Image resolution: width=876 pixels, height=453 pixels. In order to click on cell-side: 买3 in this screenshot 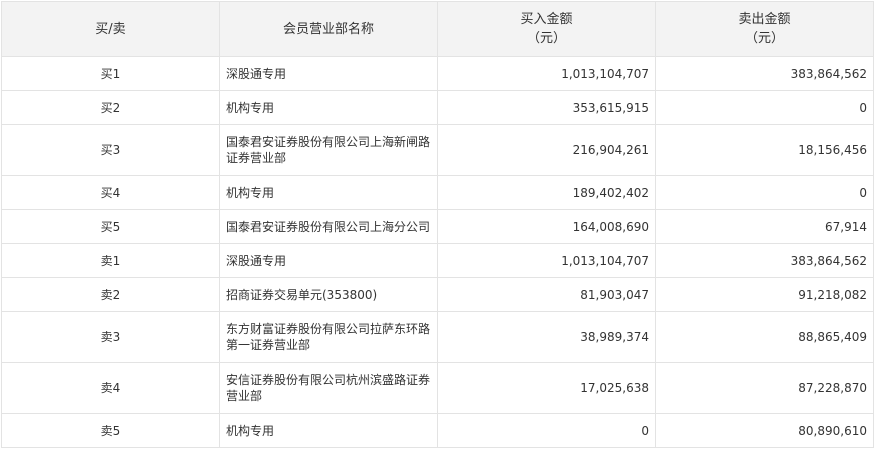, I will do `click(110, 150)`.